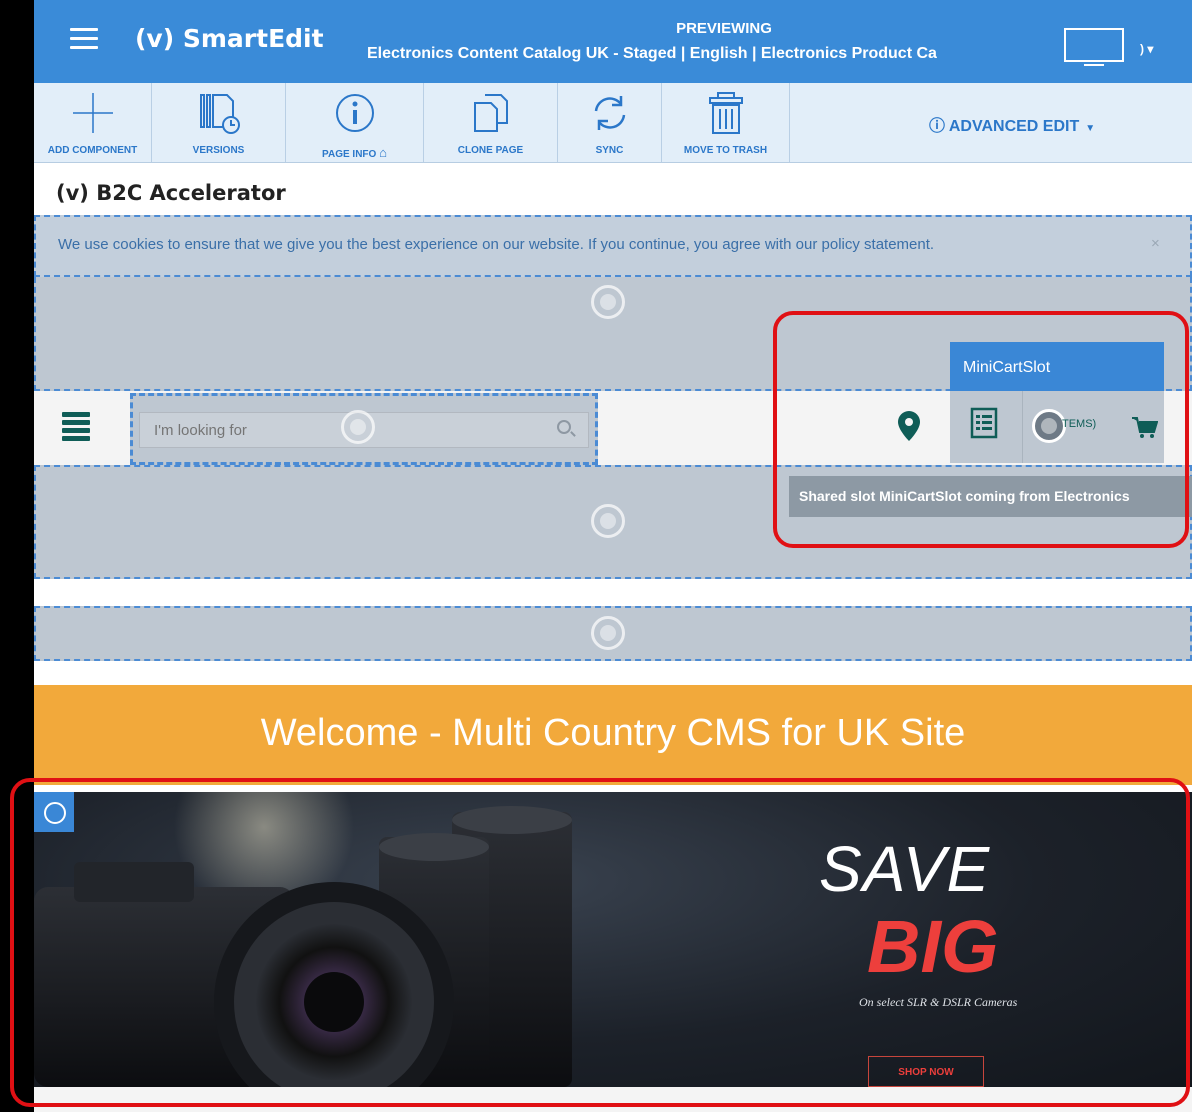  What do you see at coordinates (218, 150) in the screenshot?
I see `versions-label: VERSIONS` at bounding box center [218, 150].